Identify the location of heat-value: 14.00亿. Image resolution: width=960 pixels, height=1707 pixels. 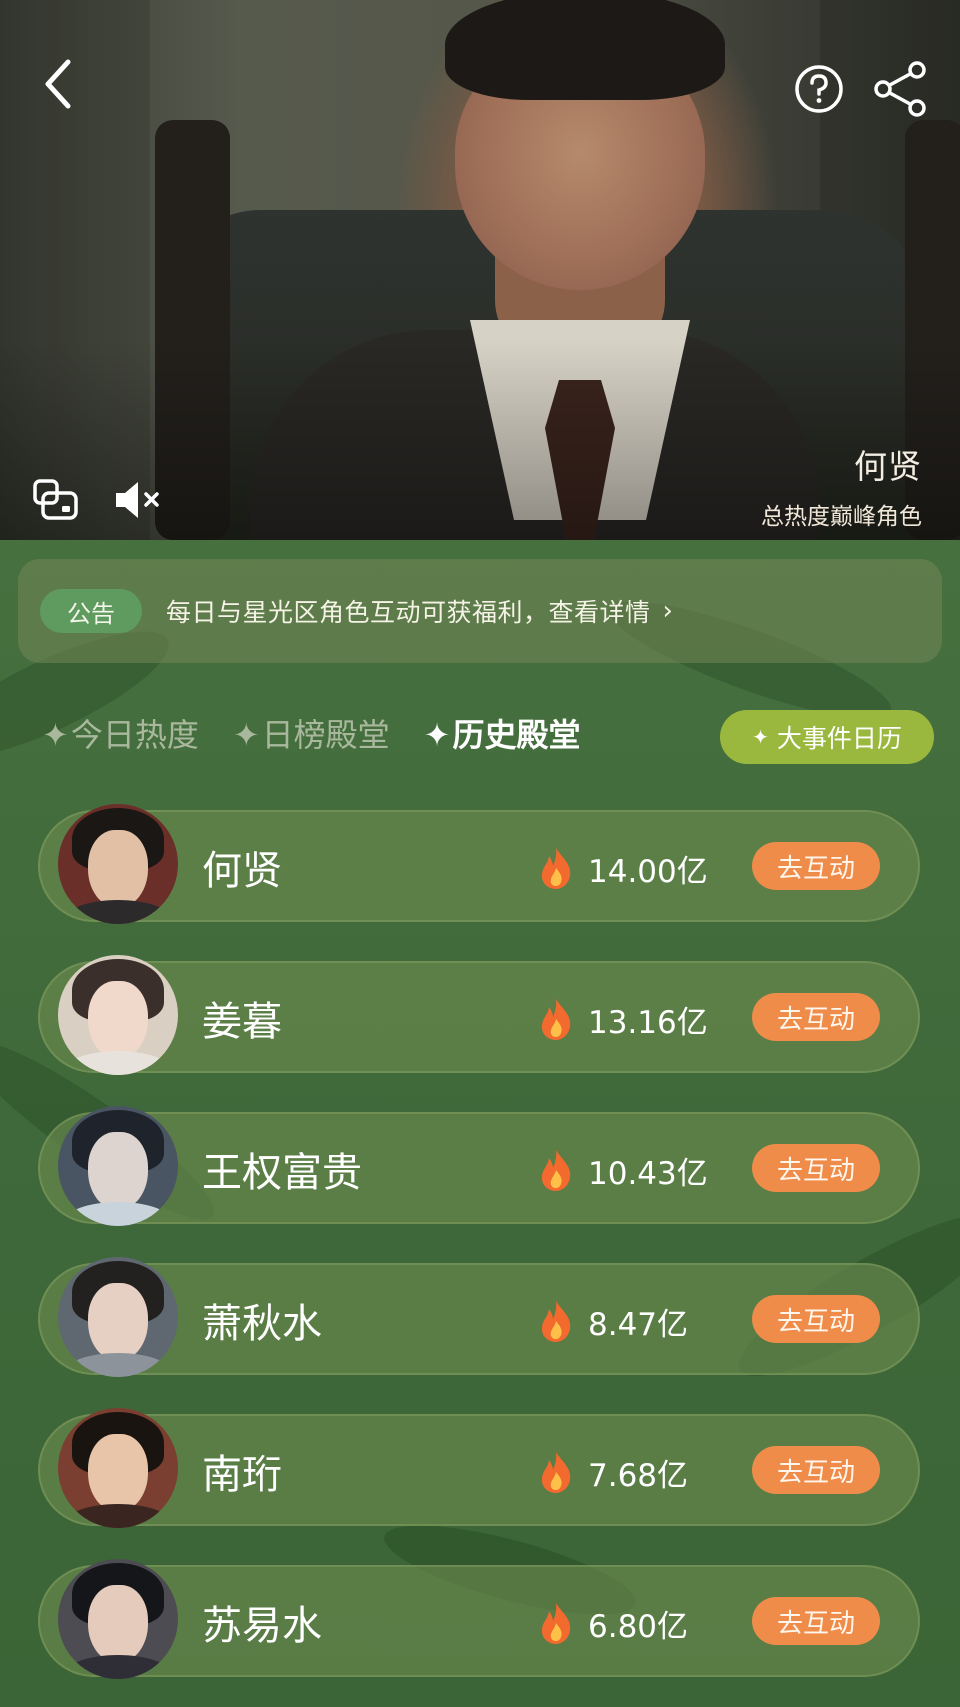
(648, 872).